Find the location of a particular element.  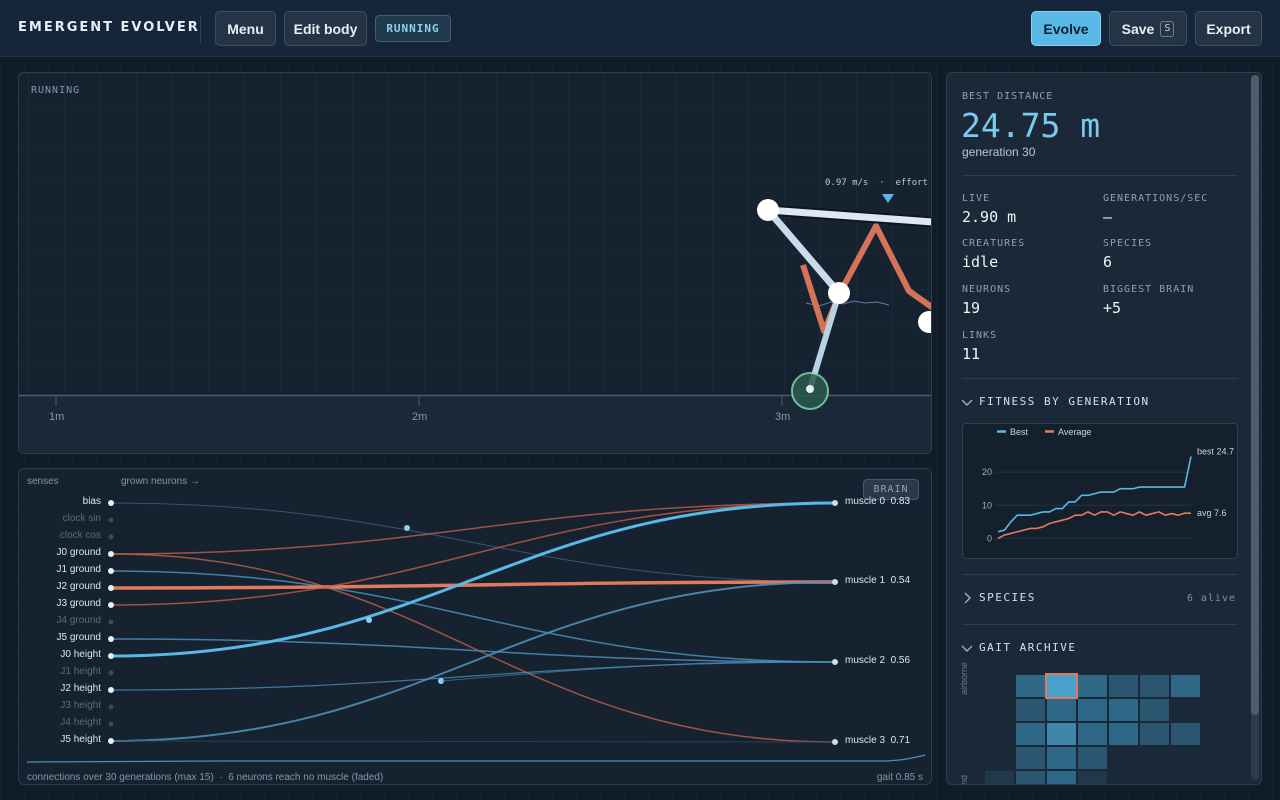

grown-neurons-header: grown neurons → is located at coordinates (160, 481).